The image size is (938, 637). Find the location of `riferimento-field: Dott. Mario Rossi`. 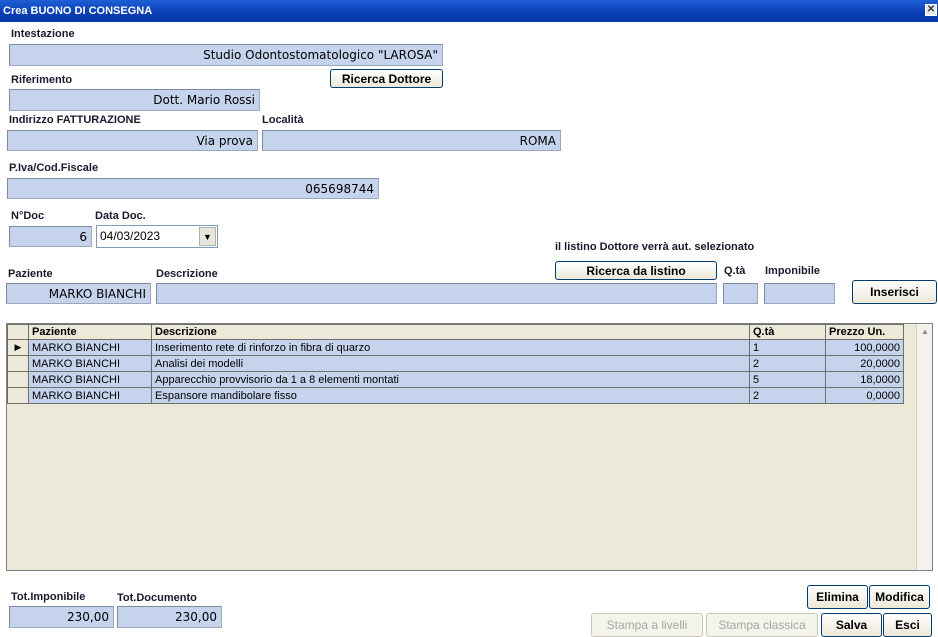

riferimento-field: Dott. Mario Rossi is located at coordinates (134, 100).